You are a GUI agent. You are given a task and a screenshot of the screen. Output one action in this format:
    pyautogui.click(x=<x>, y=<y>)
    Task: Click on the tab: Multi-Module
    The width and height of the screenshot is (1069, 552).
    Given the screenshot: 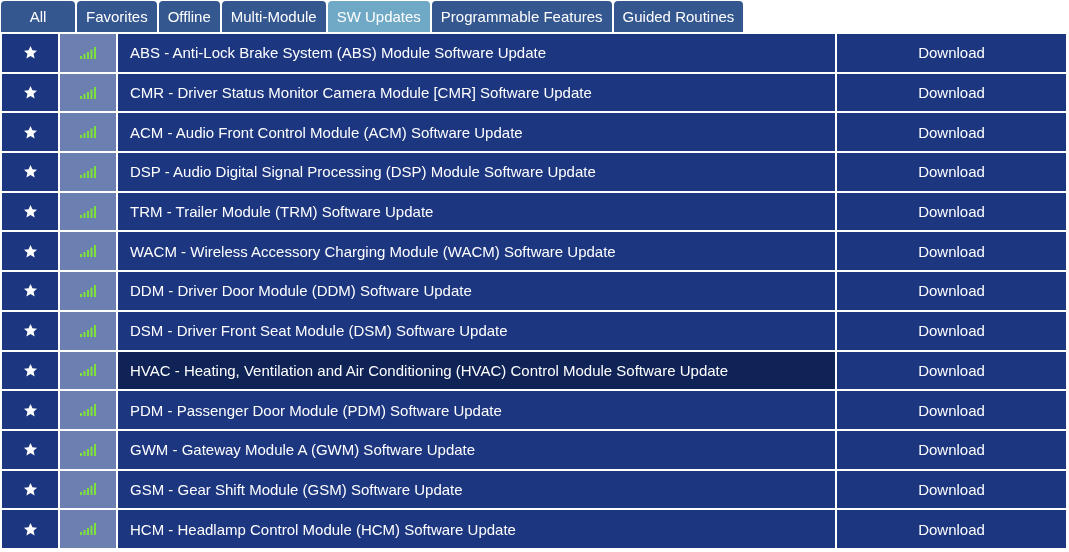 What is the action you would take?
    pyautogui.click(x=273, y=16)
    